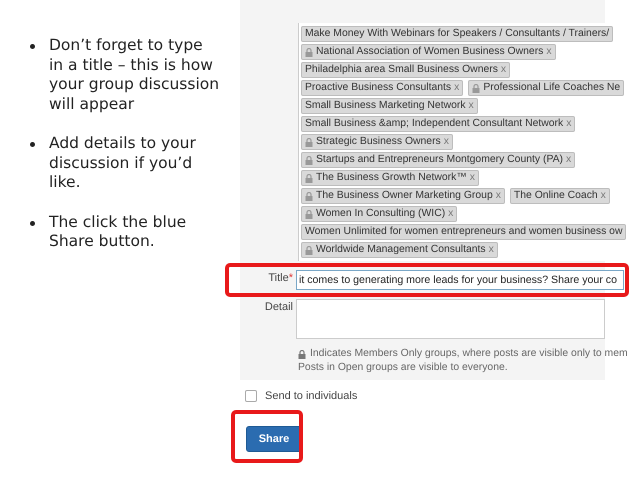  Describe the element at coordinates (405, 70) in the screenshot. I see `group-tag: Philadelphia area Small Business Owners x` at that location.